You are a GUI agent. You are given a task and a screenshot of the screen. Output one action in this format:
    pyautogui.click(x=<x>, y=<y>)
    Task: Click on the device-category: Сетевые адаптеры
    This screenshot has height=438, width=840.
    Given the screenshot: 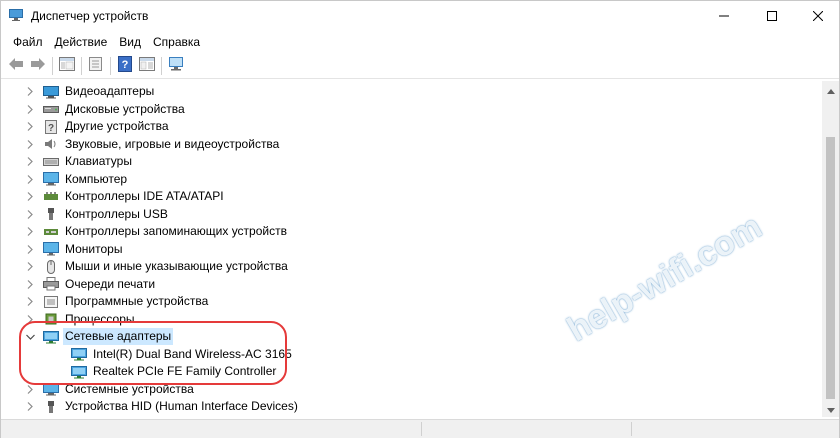 What is the action you would take?
    pyautogui.click(x=91, y=336)
    